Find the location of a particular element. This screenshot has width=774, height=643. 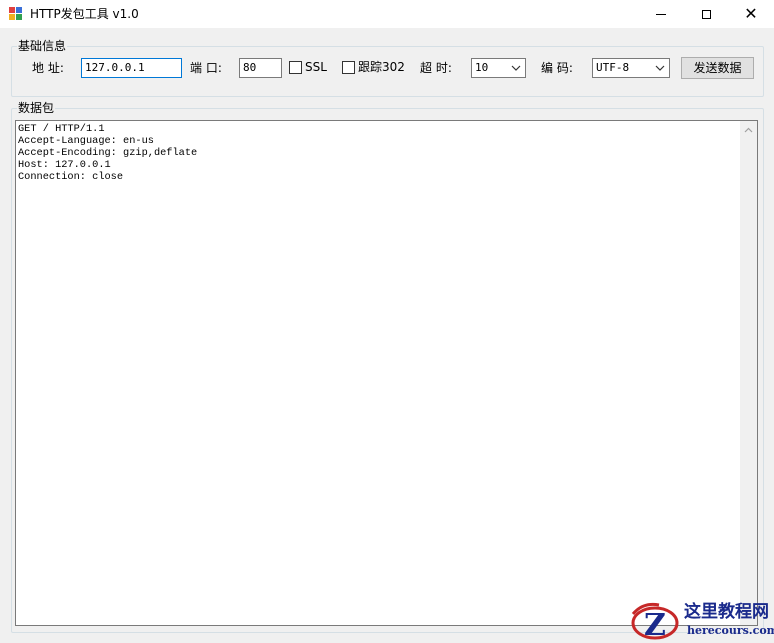

timeout-select-value: 10 is located at coordinates (482, 67).